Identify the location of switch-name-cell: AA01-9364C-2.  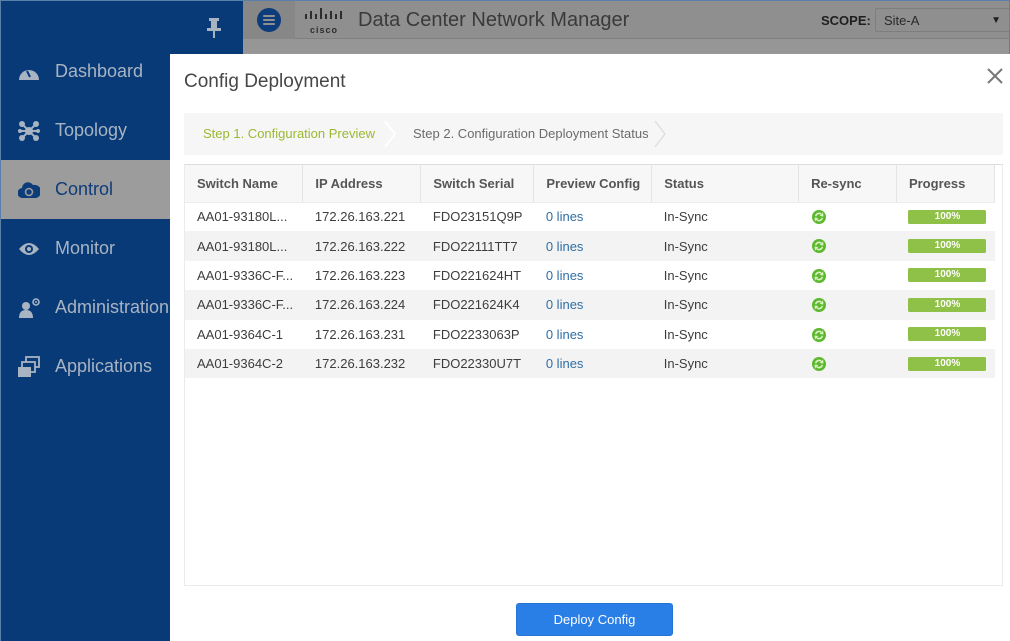
(244, 363).